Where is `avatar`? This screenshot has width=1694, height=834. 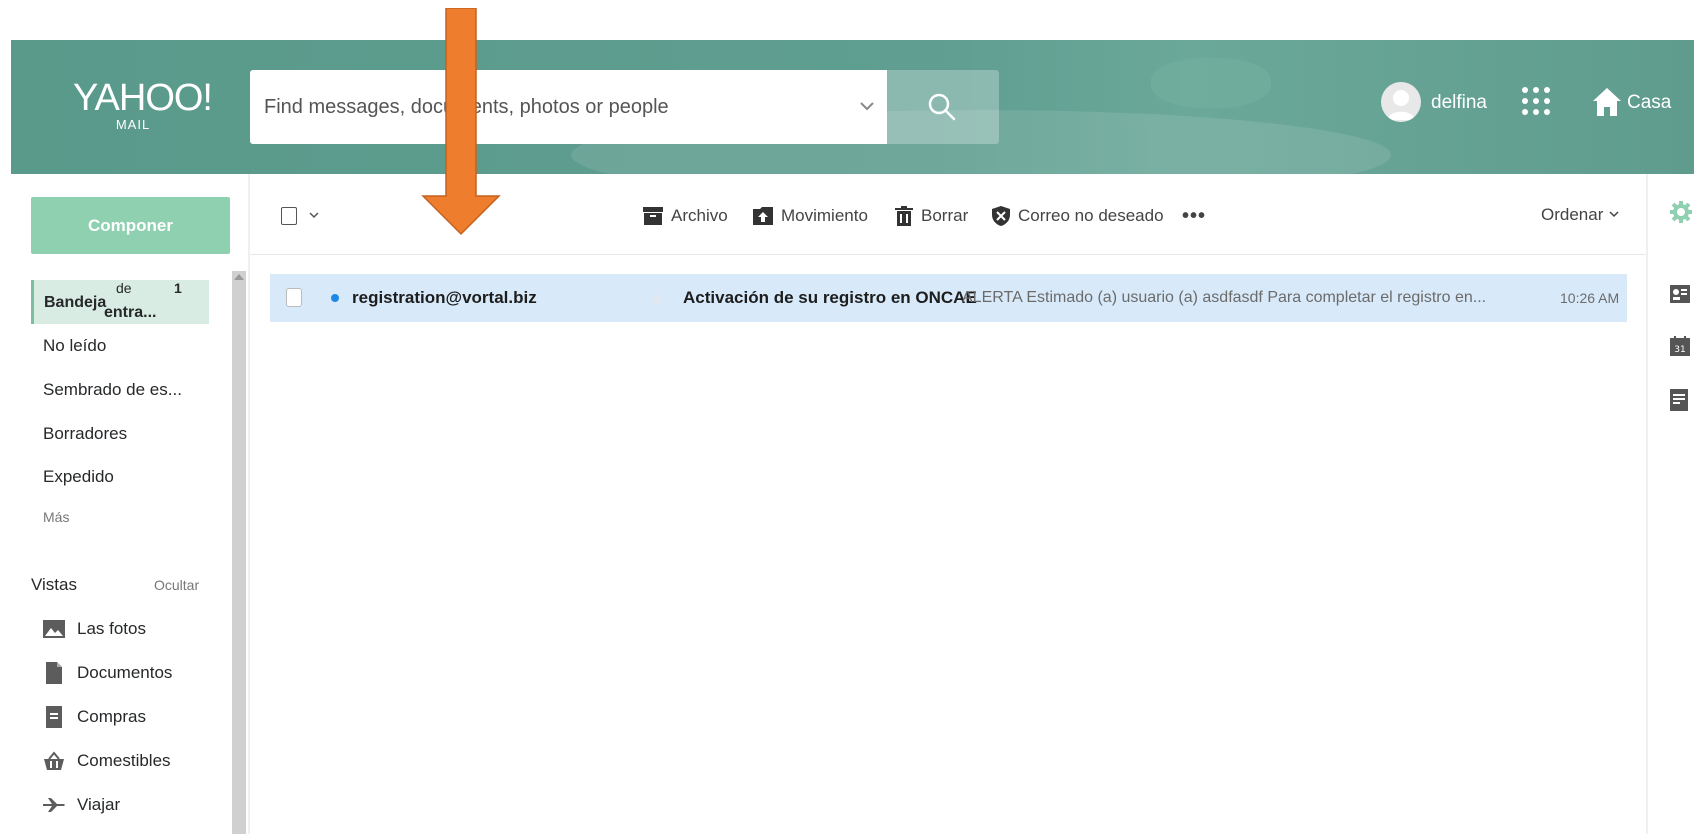
avatar is located at coordinates (1401, 102).